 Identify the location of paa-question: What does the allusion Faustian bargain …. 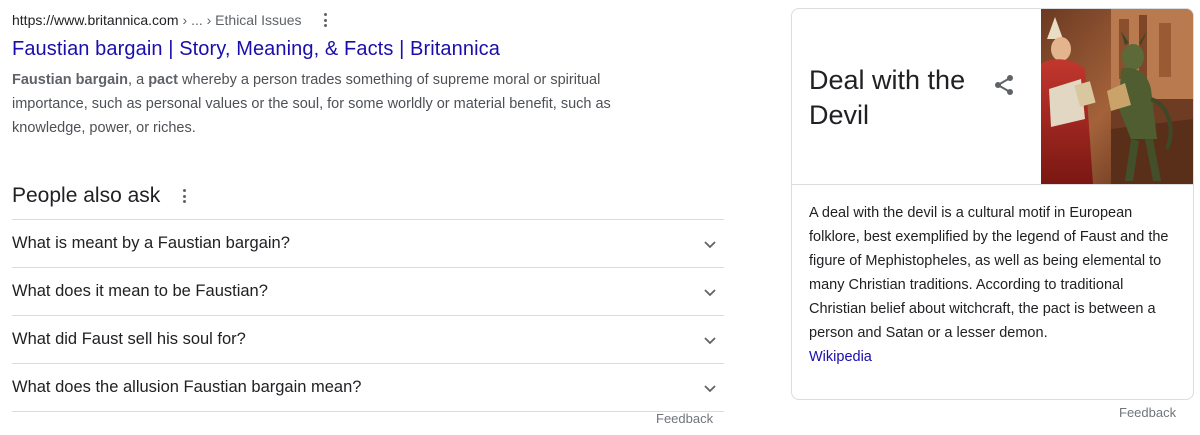
(368, 388).